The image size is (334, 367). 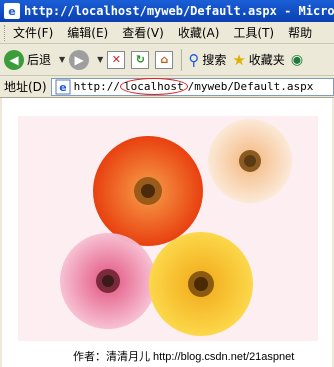 I want to click on stop-button: ✕, so click(x=116, y=59).